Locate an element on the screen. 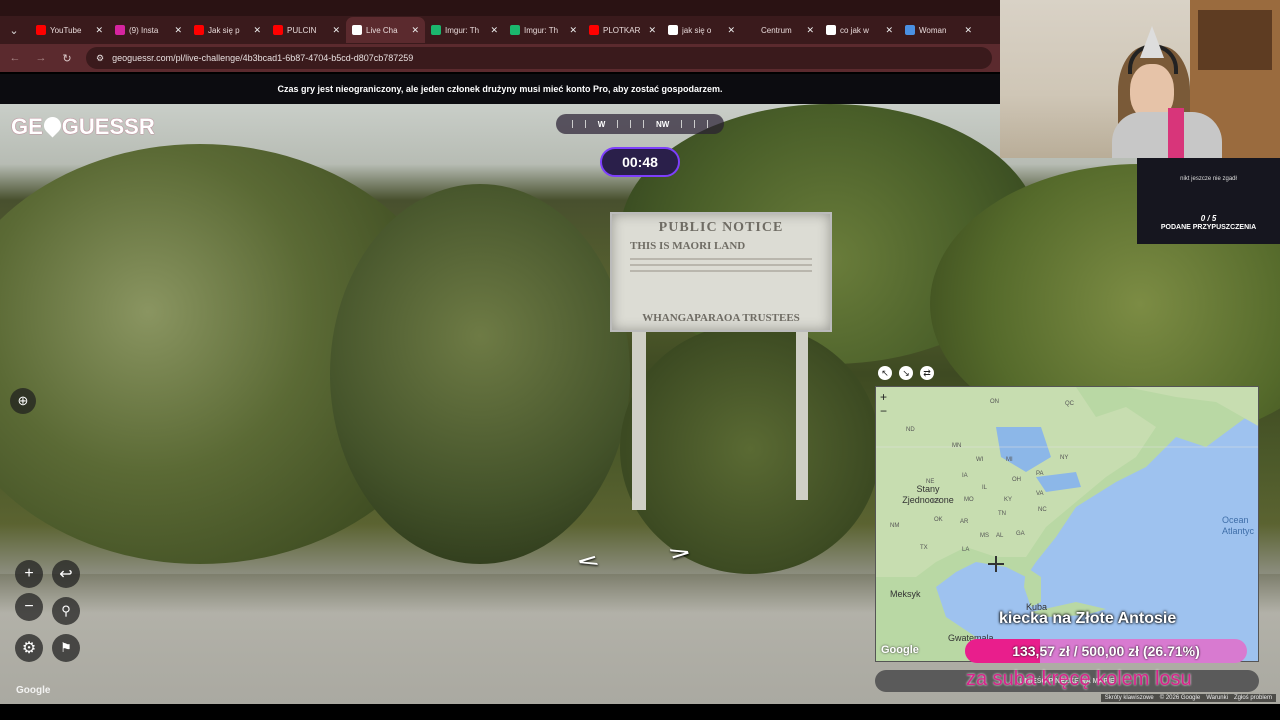 The width and height of the screenshot is (1280, 720). map-label-wi: WI is located at coordinates (980, 460).